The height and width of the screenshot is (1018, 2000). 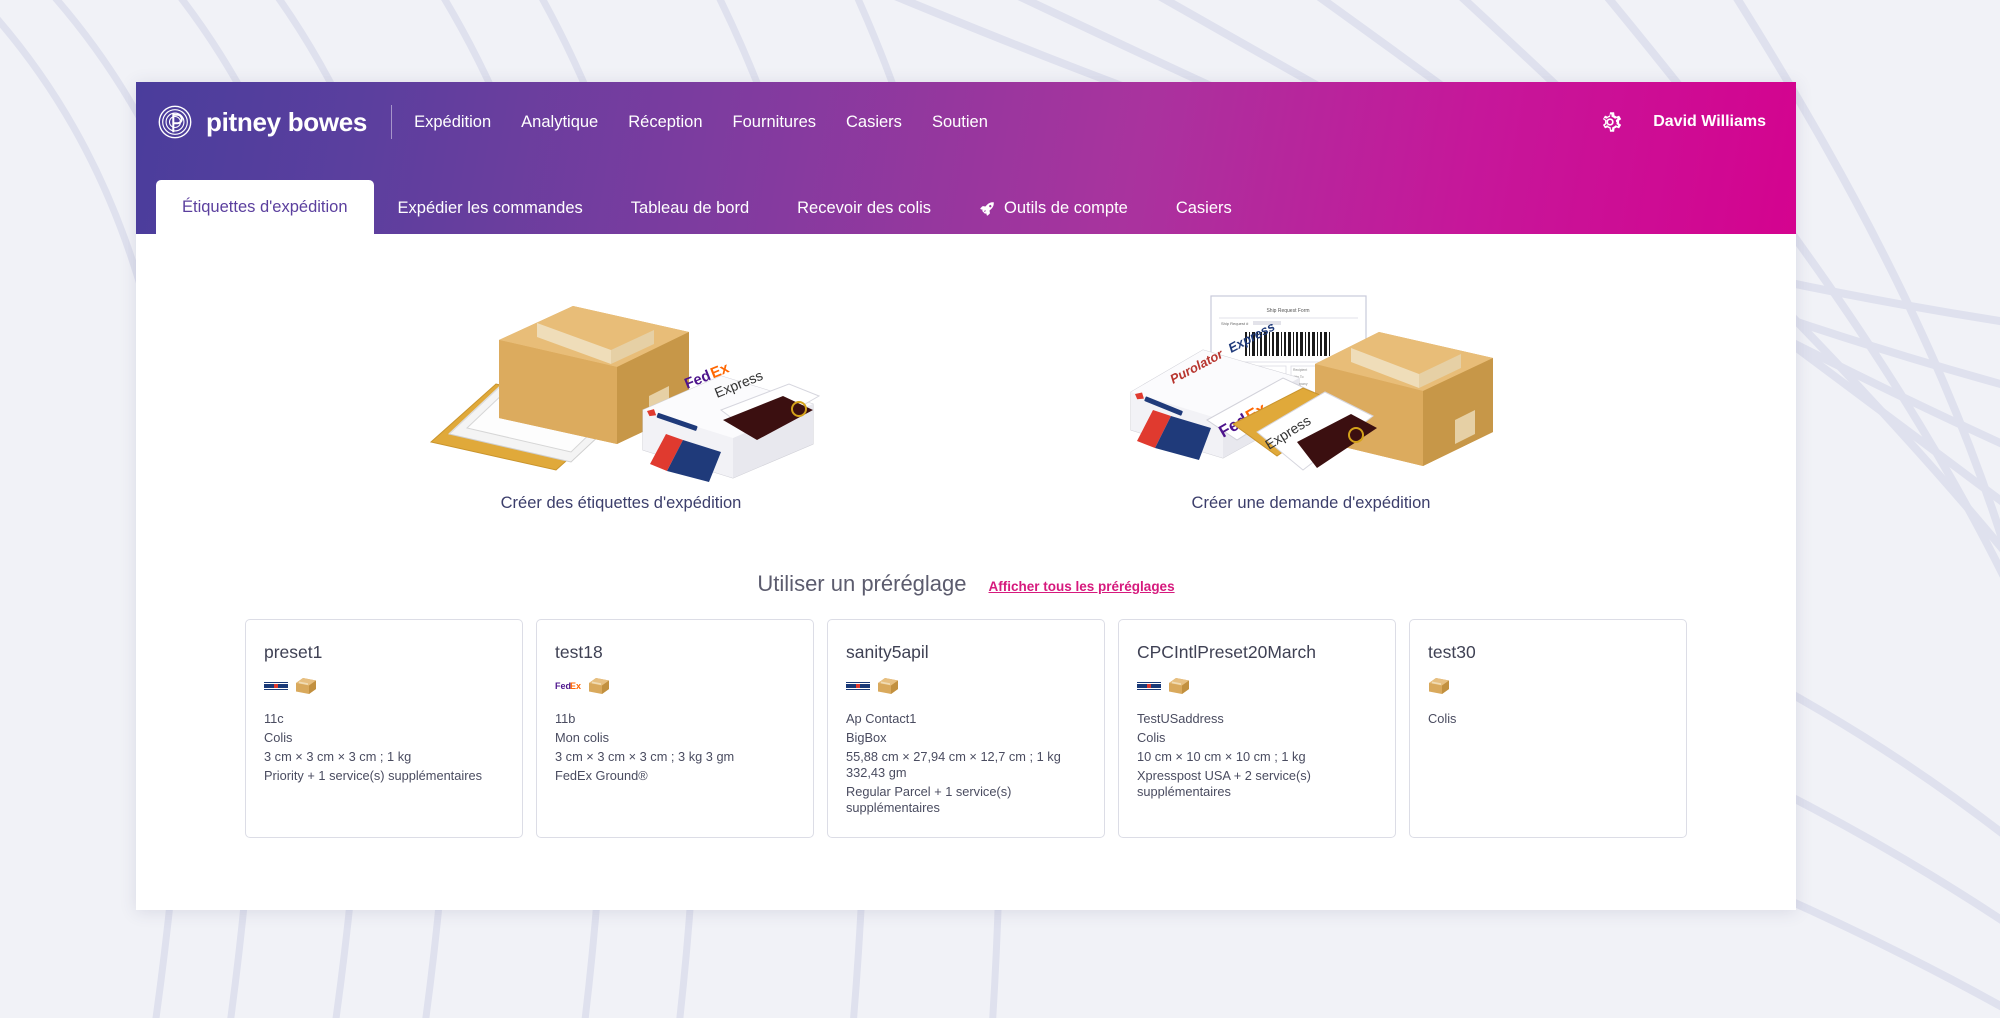 I want to click on preset-name: test30, so click(x=1452, y=652).